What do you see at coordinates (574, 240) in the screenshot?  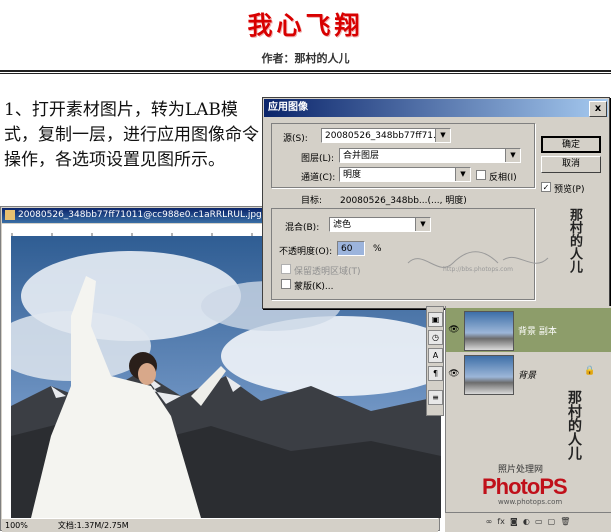 I see `signature-top: 那村的人儿` at bounding box center [574, 240].